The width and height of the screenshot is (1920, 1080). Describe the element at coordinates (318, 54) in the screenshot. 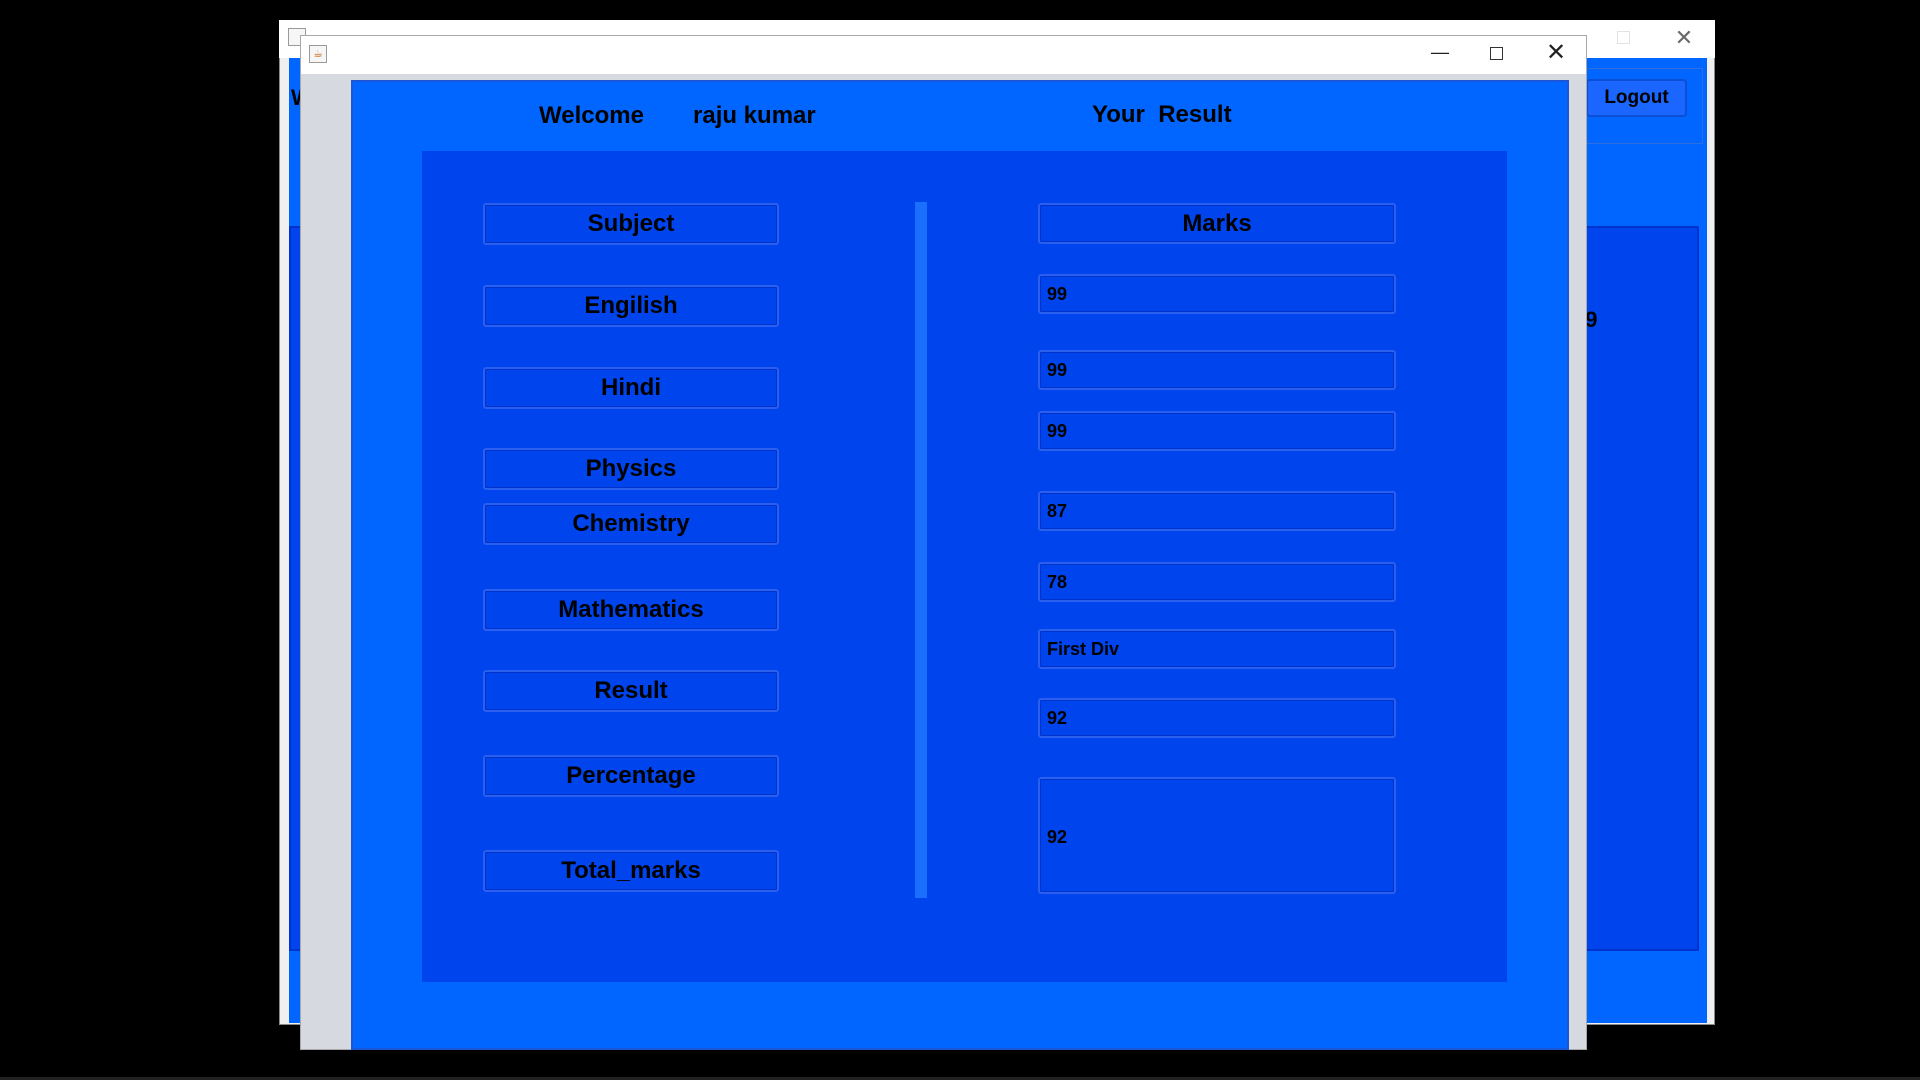

I see `java-app-icon: ☕` at that location.